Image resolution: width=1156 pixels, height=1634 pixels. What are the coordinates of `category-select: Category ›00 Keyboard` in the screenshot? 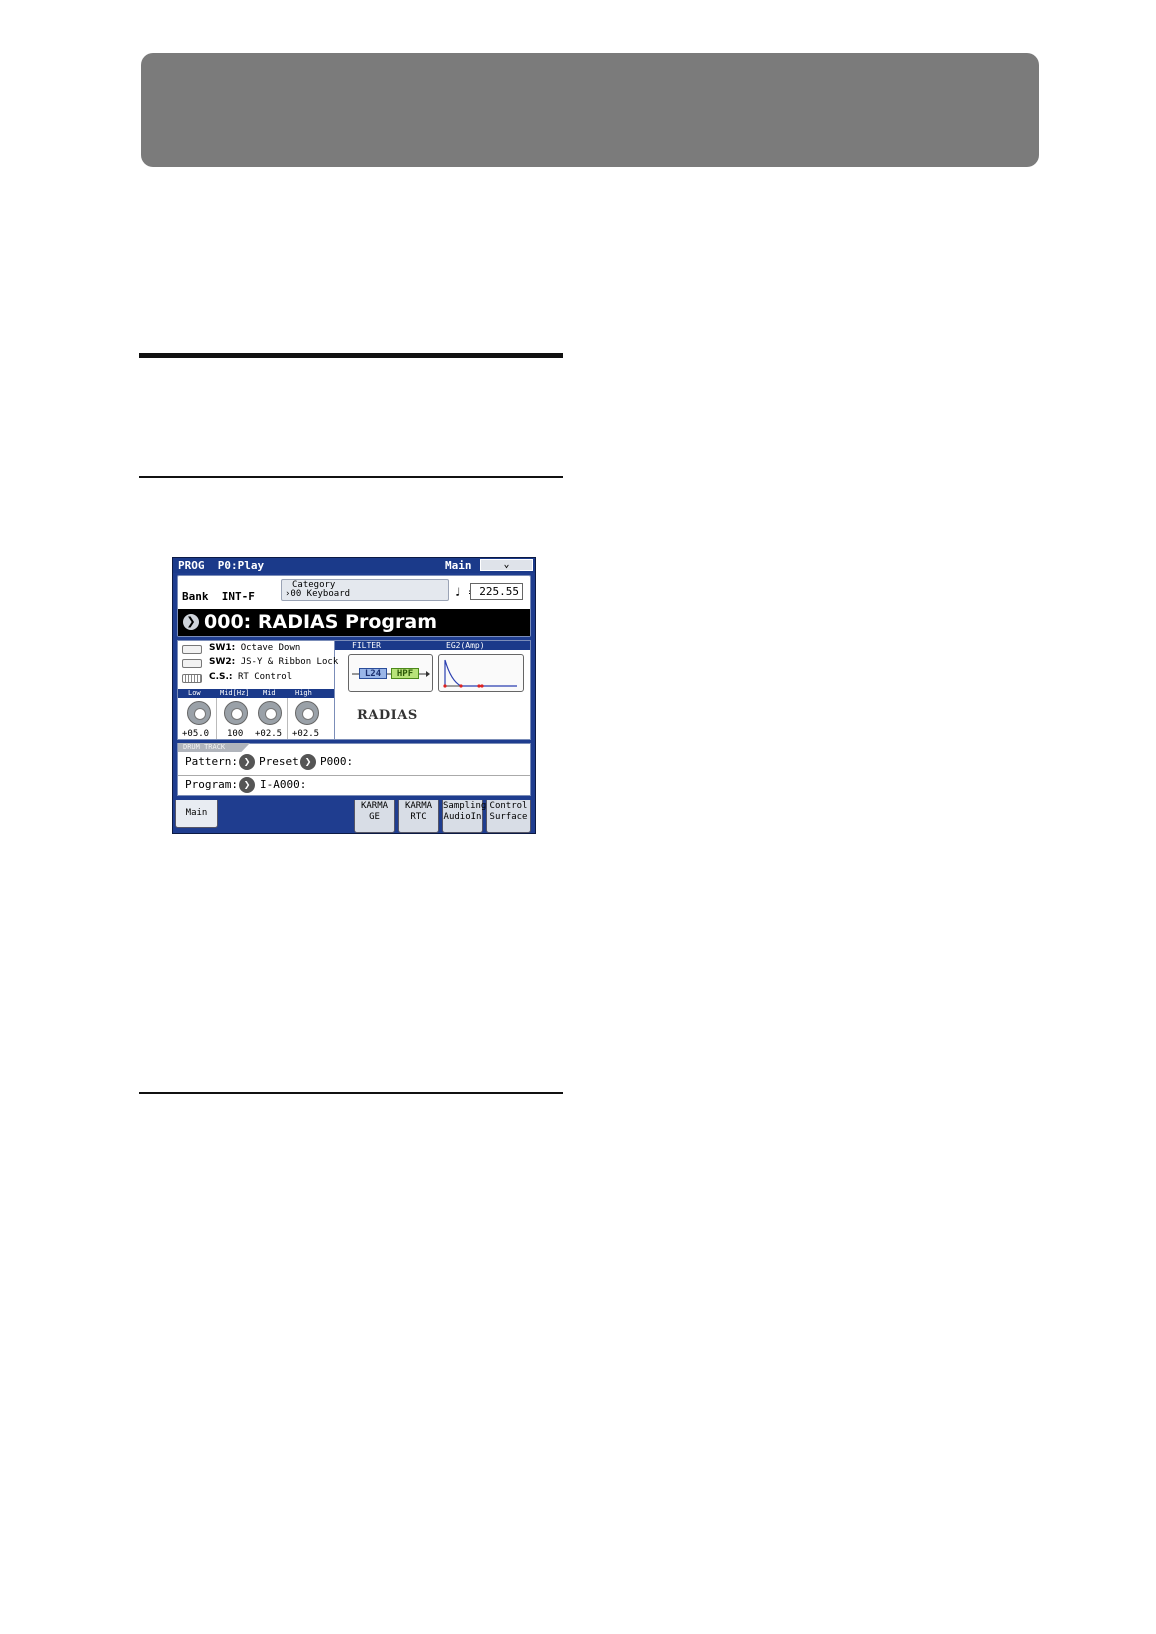 It's located at (365, 590).